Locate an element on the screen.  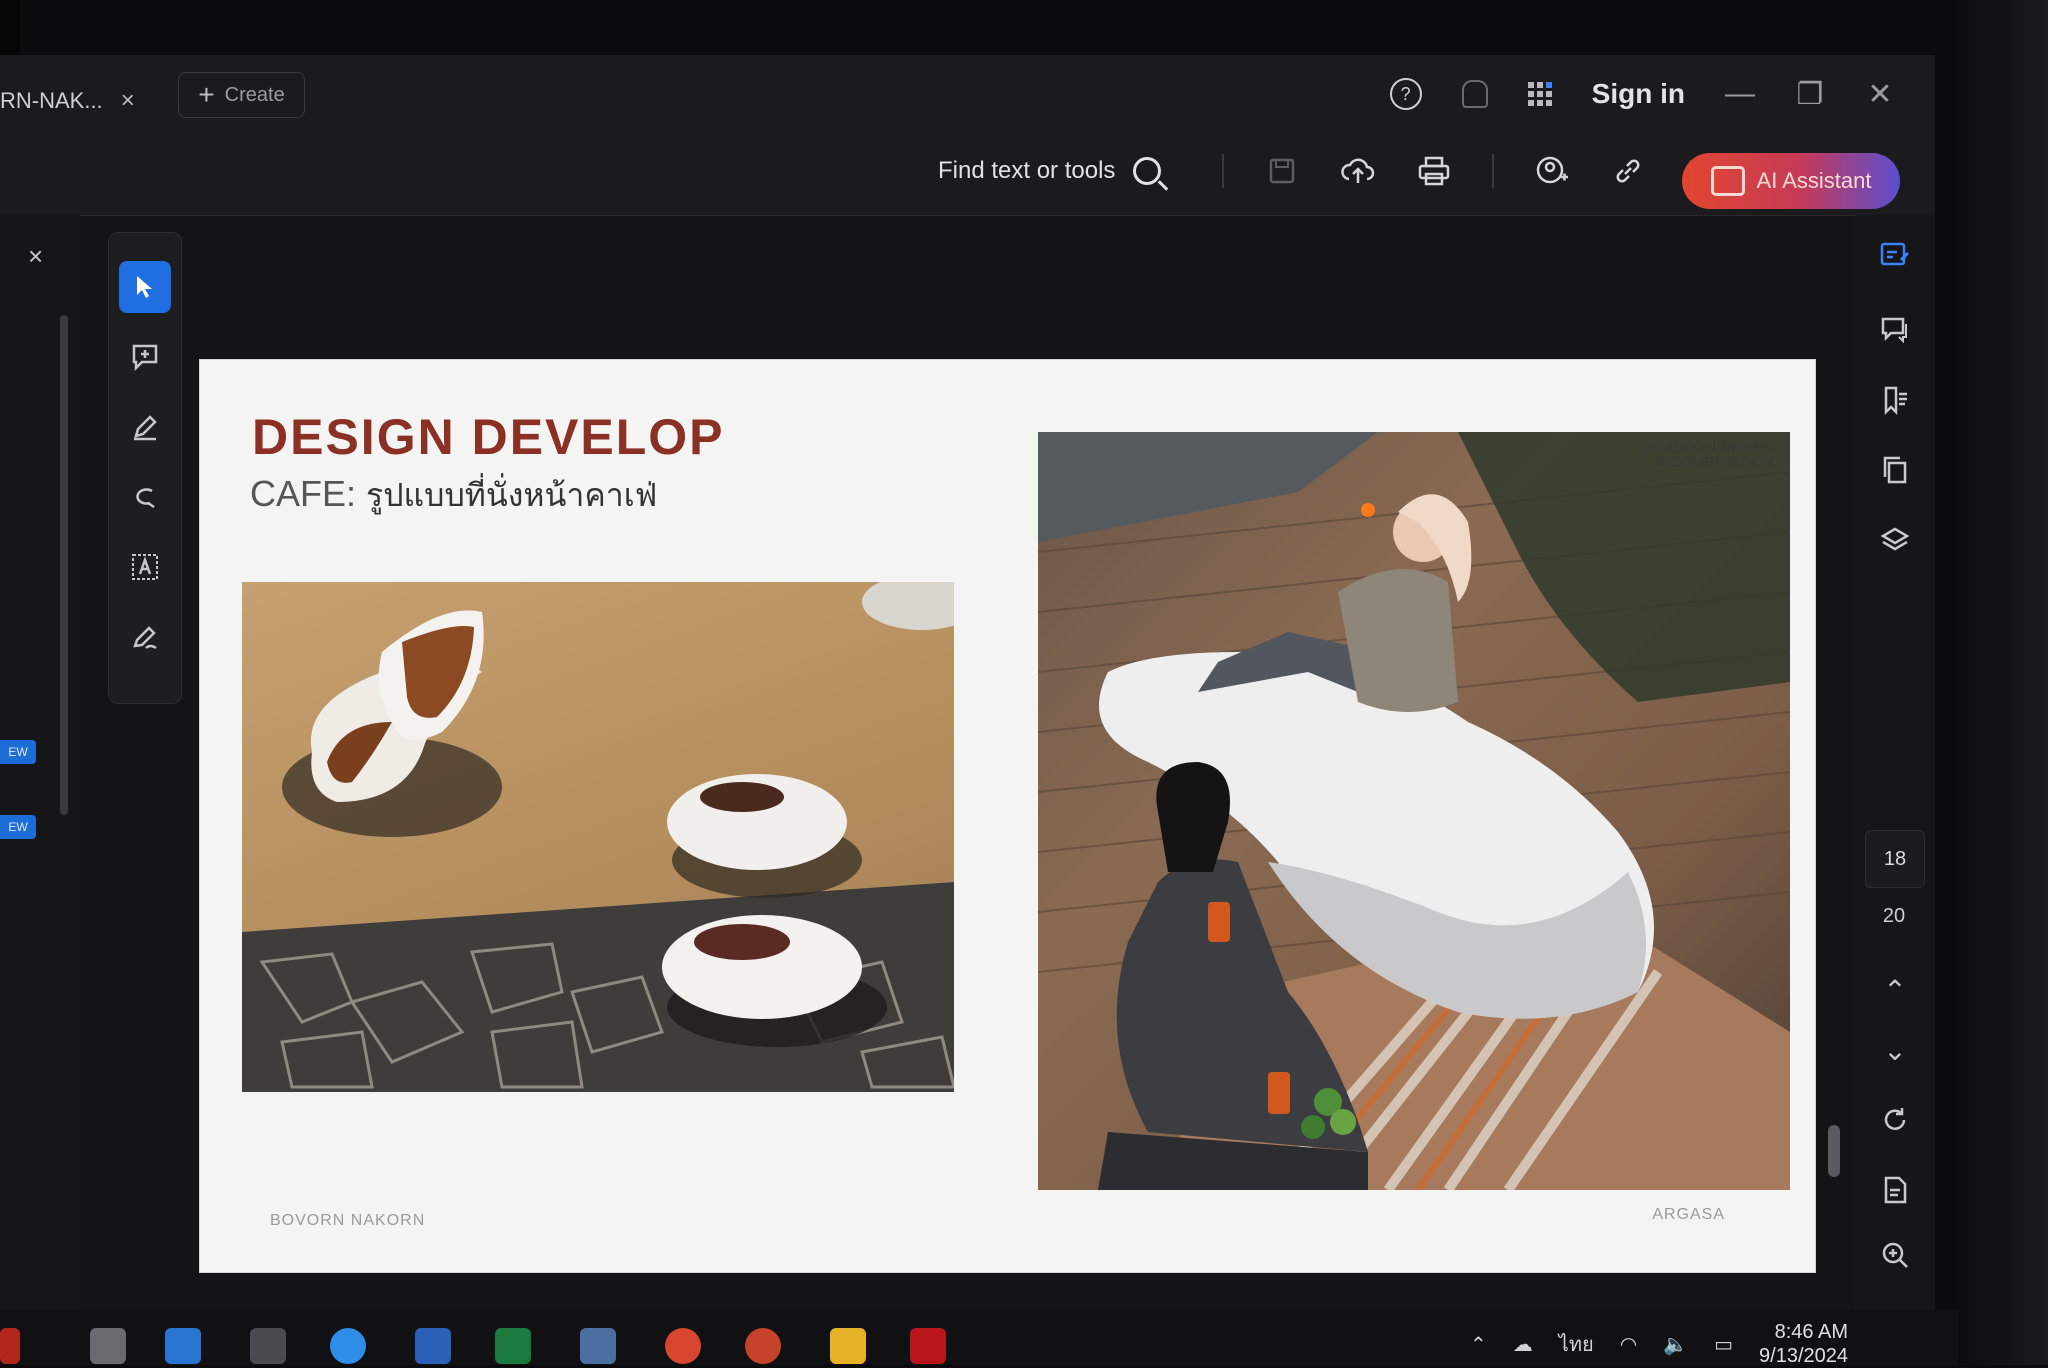
excel-icon is located at coordinates (513, 1346).